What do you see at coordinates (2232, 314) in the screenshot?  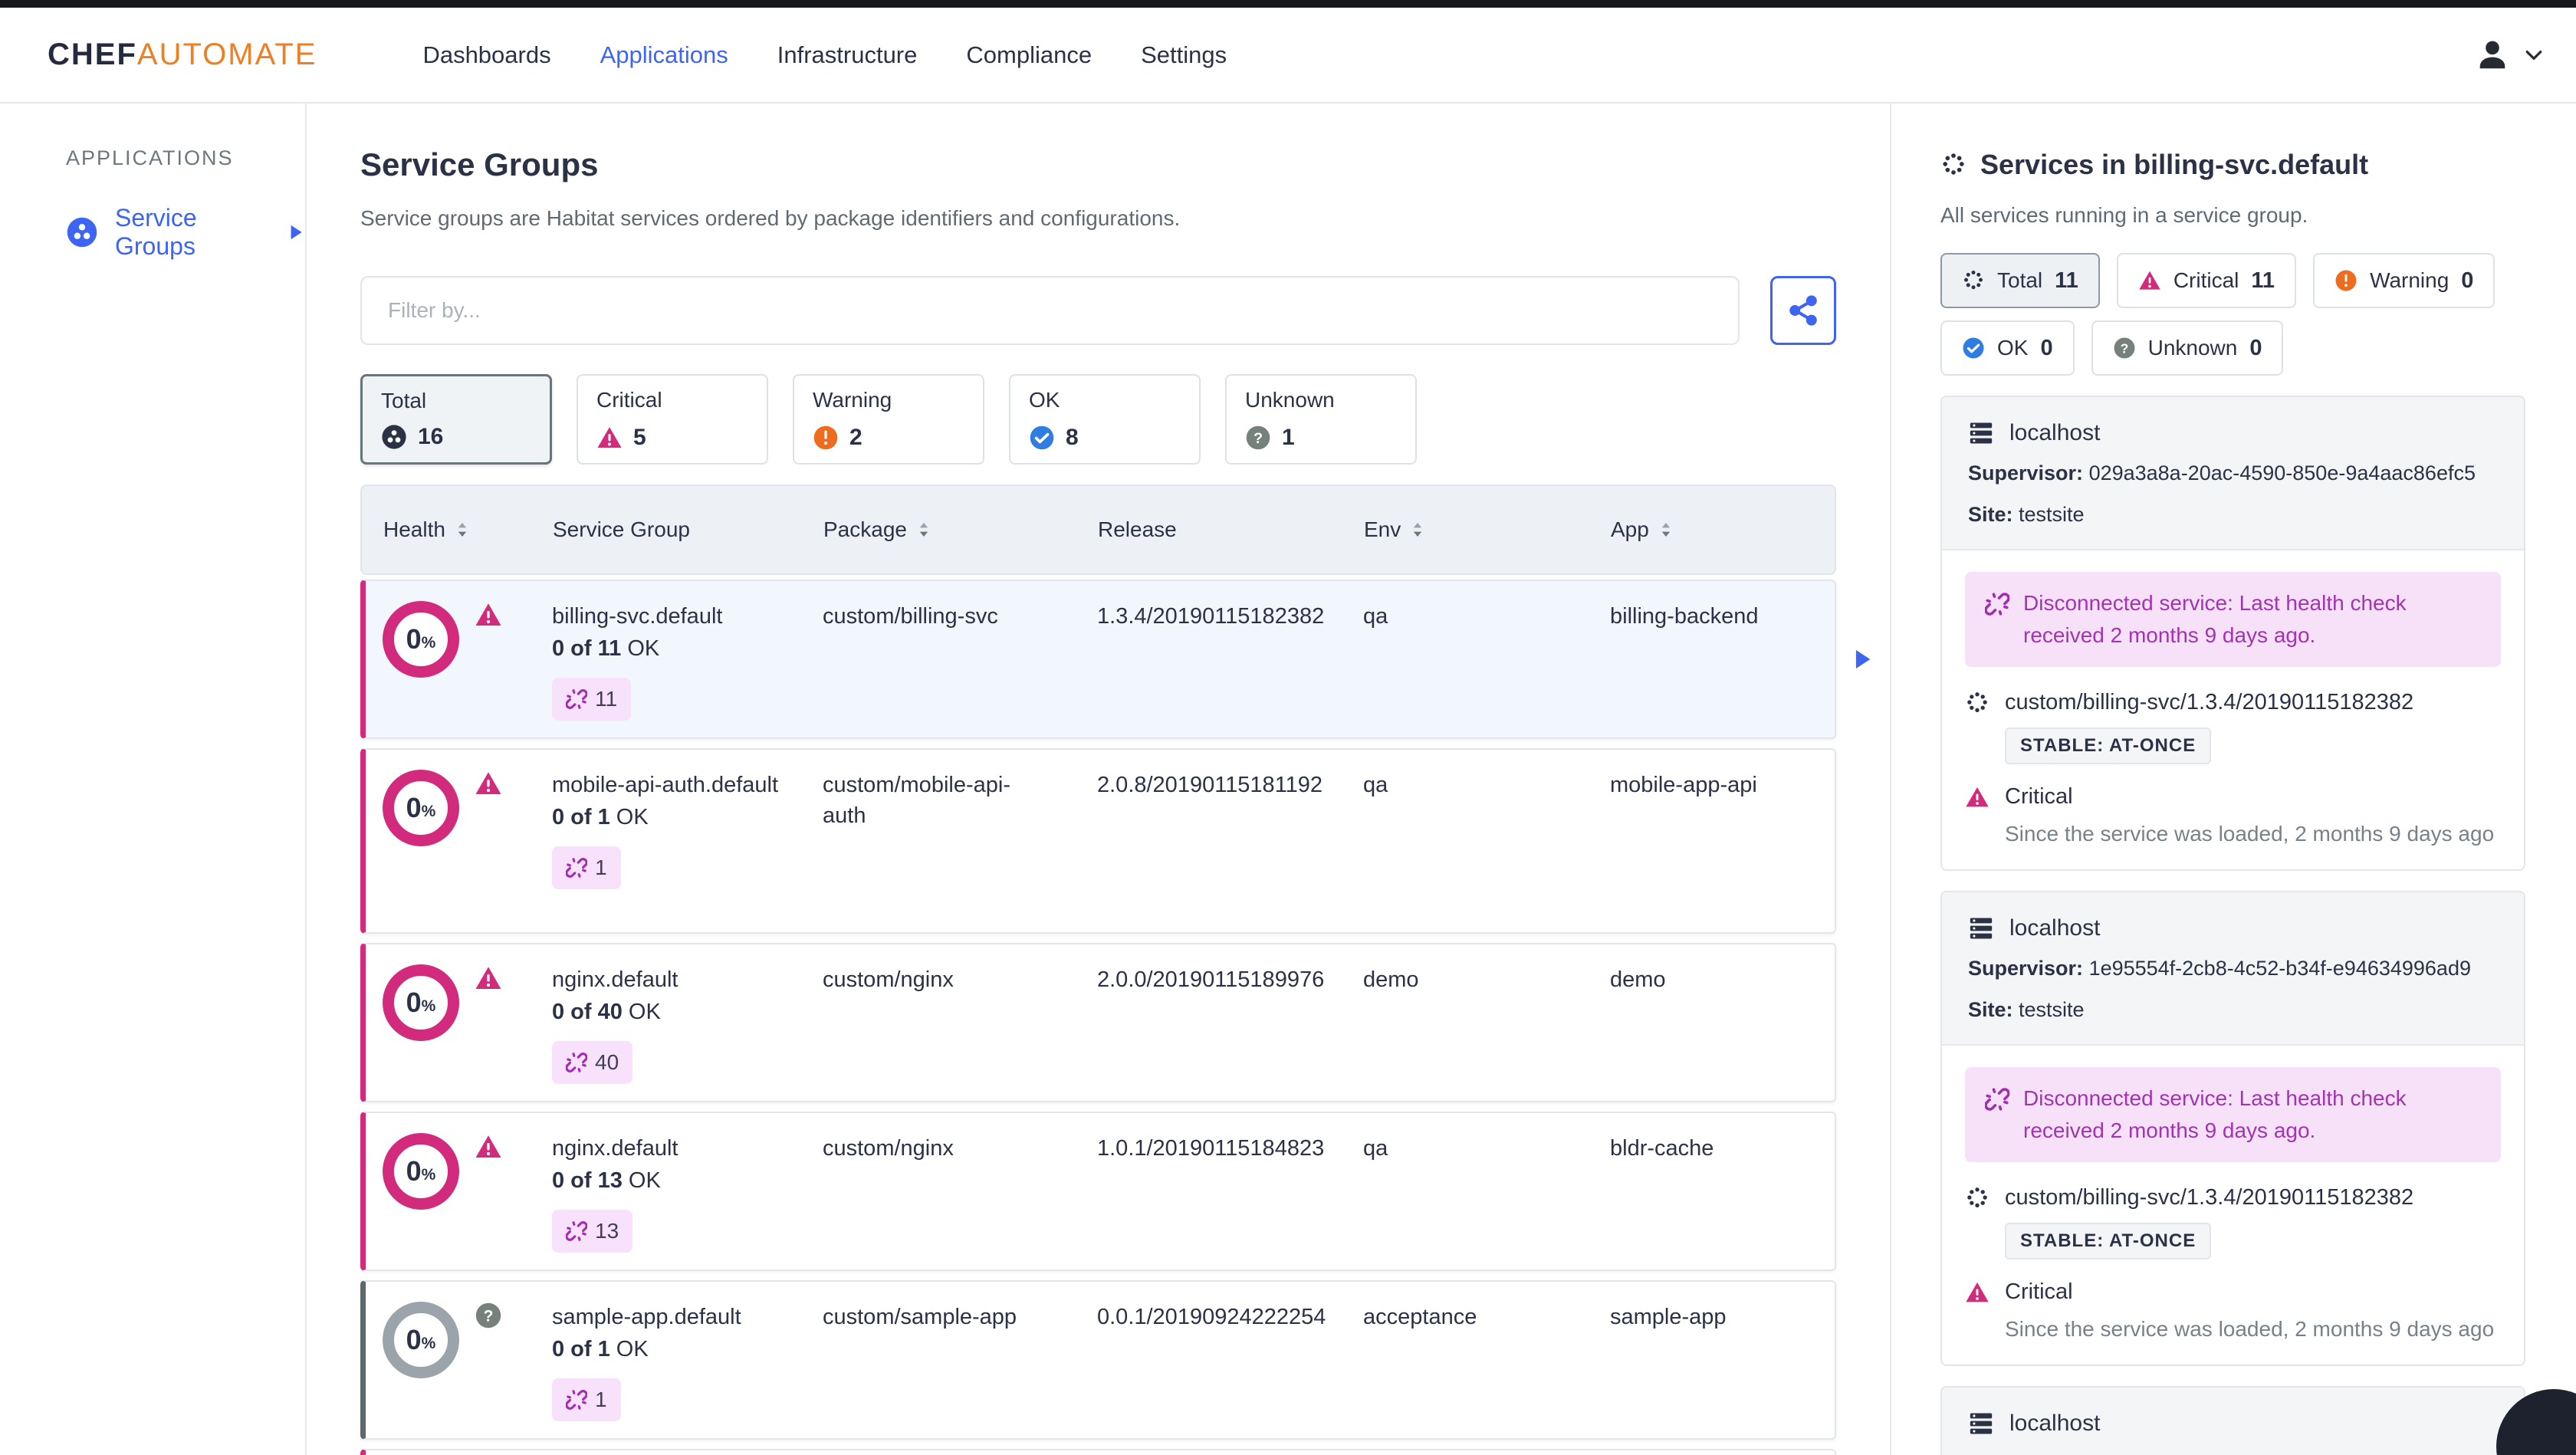 I see `panel-filter-pills: Total 11 Critical 11 Warning 0 OK 0 Unknown 0` at bounding box center [2232, 314].